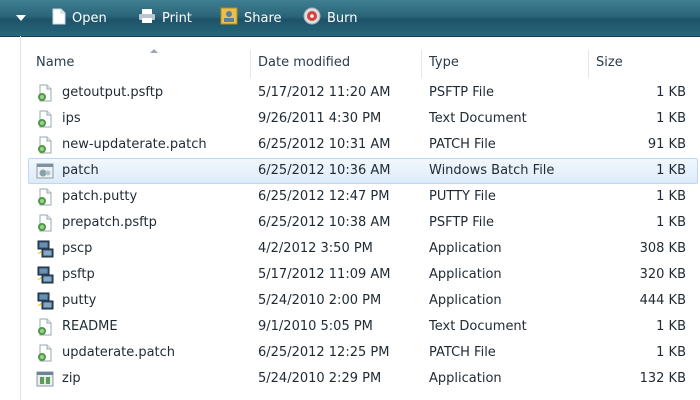 The width and height of the screenshot is (700, 400). Describe the element at coordinates (55, 63) in the screenshot. I see `column-header-name: Name` at that location.